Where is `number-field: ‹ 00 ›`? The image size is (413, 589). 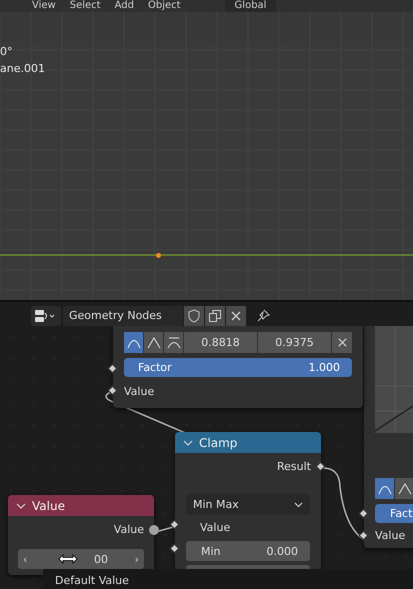 number-field: ‹ 00 › is located at coordinates (81, 559).